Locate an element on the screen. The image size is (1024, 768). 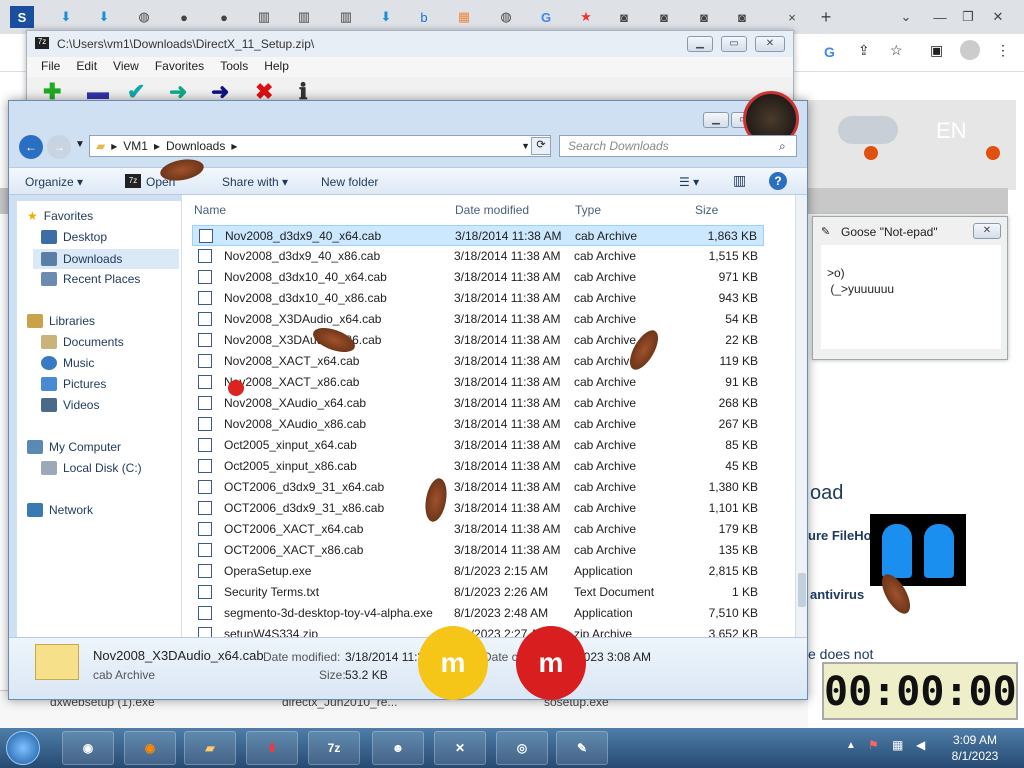
close-icon: ✕ is located at coordinates (998, 17).